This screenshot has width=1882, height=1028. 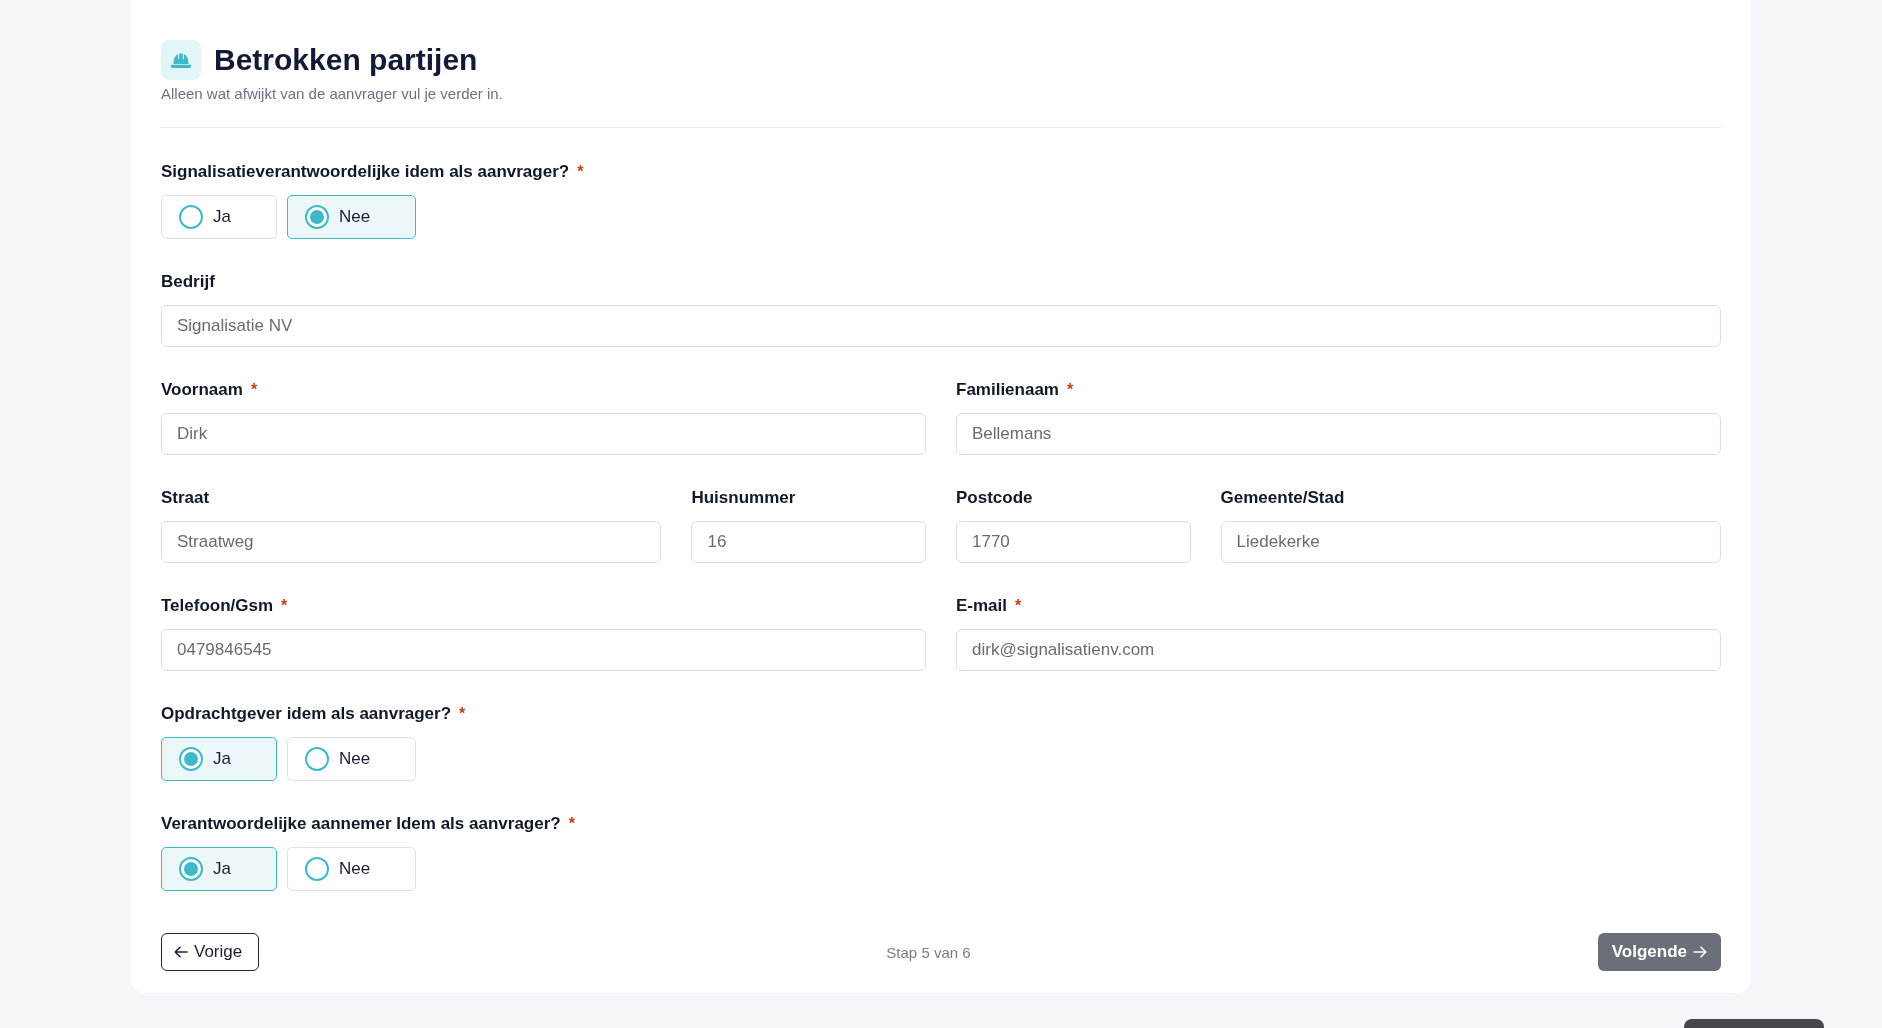 What do you see at coordinates (210, 952) in the screenshot?
I see `back-button: Vorige` at bounding box center [210, 952].